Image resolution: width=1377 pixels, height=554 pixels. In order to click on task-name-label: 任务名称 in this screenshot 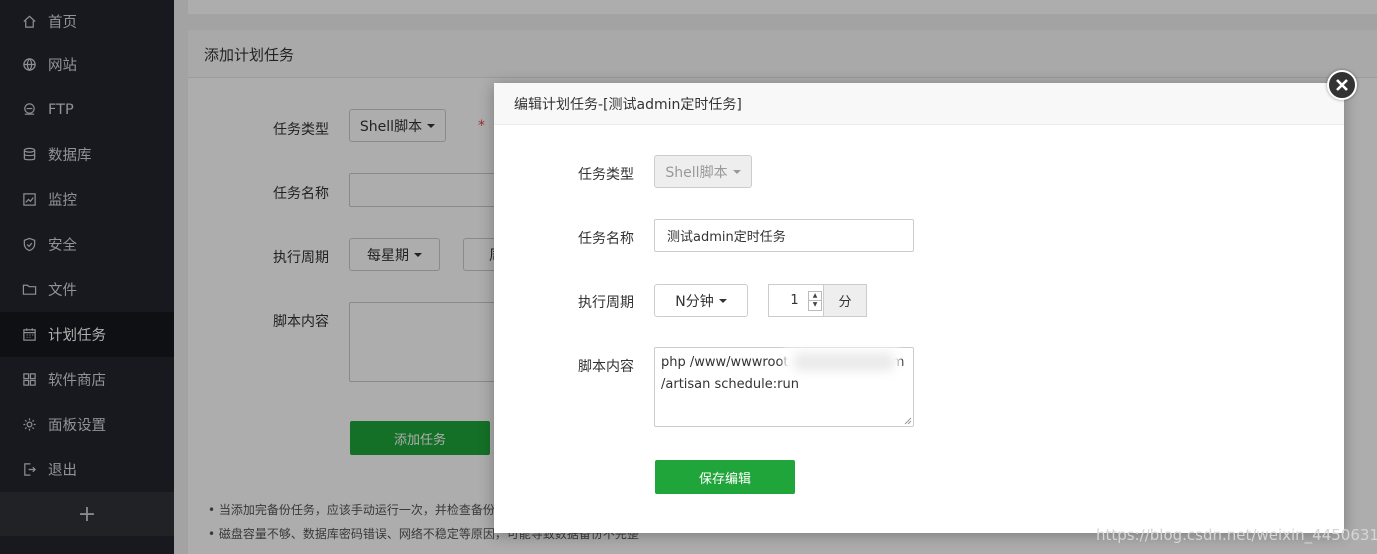, I will do `click(606, 239)`.